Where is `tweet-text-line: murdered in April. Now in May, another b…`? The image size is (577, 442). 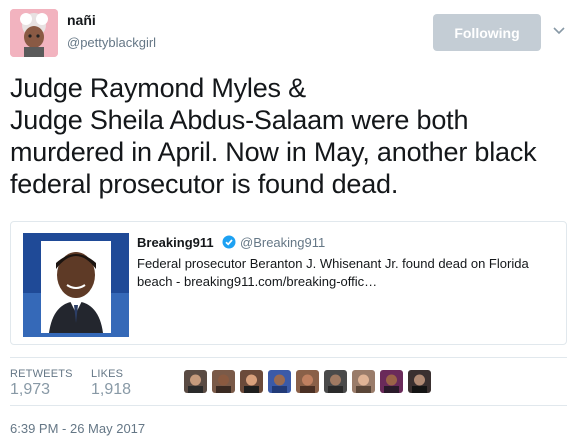
tweet-text-line: murdered in April. Now in May, another b… is located at coordinates (273, 152).